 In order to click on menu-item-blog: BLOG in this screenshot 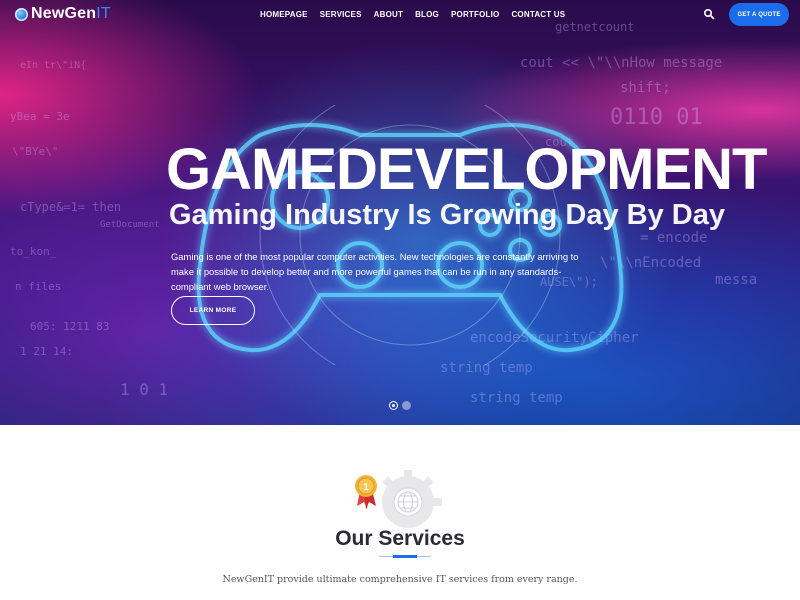, I will do `click(427, 14)`.